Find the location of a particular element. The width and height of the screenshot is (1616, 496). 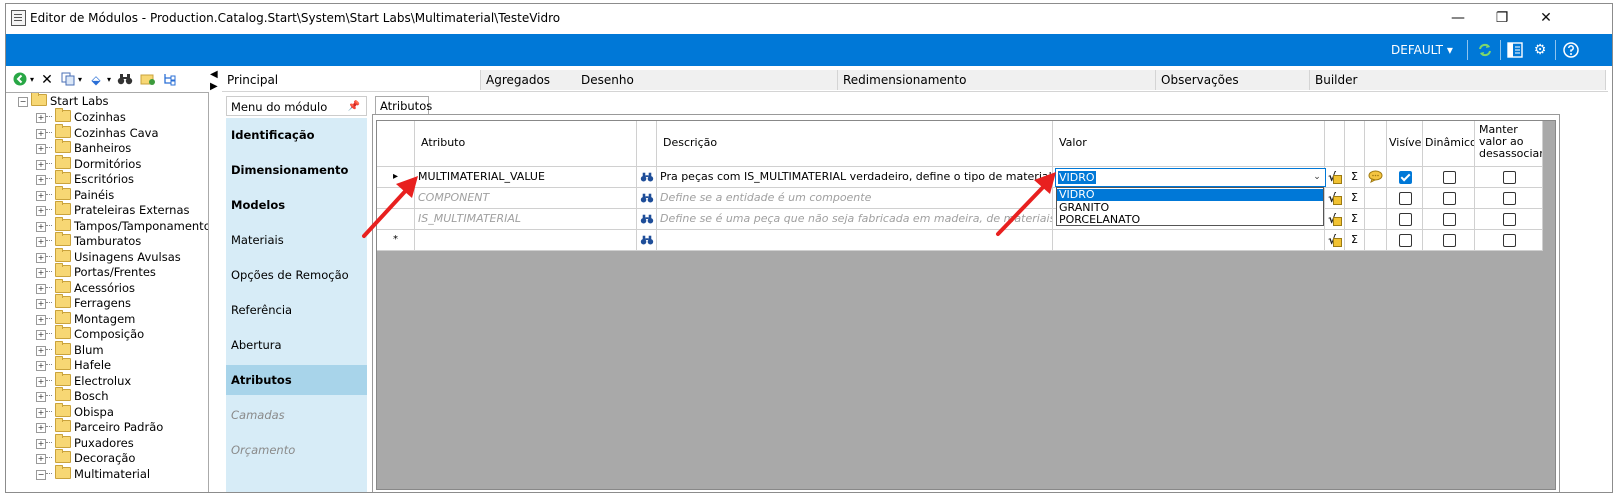

close-button: ✕ is located at coordinates (1546, 18).